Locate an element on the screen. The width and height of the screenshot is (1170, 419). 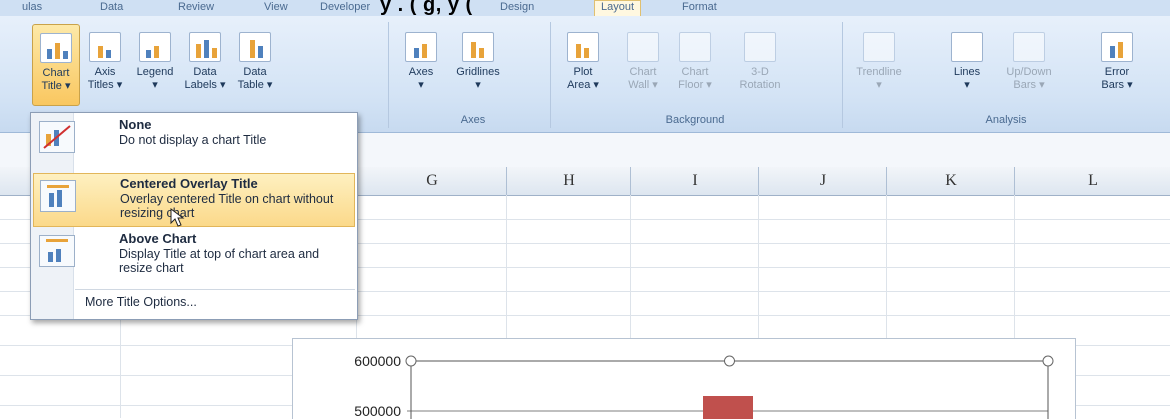
3d-rotation-icon is located at coordinates (760, 47).